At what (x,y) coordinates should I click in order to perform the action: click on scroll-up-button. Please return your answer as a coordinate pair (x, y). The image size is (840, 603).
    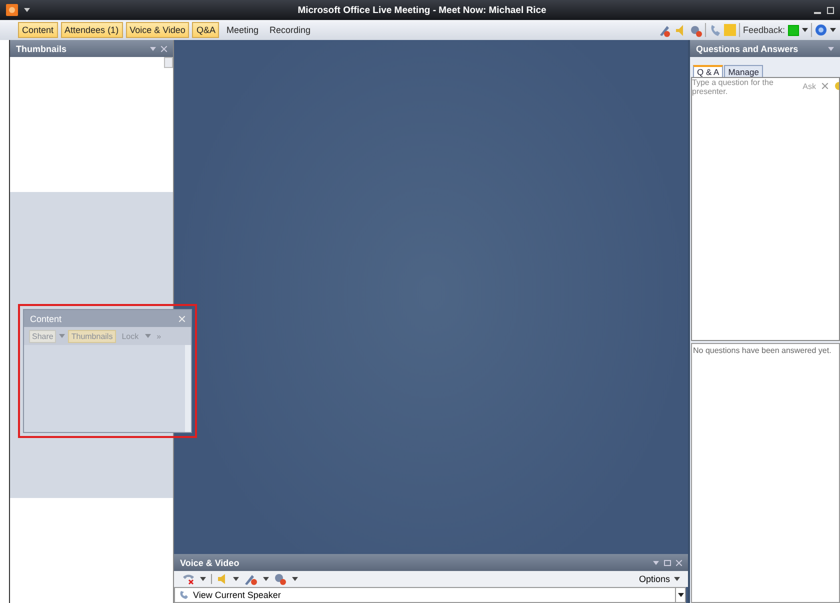
    Looking at the image, I should click on (168, 62).